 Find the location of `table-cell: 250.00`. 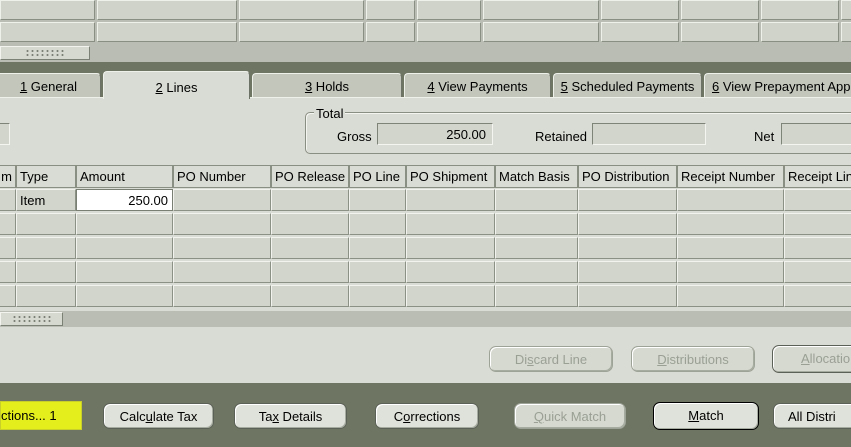

table-cell: 250.00 is located at coordinates (124, 200).